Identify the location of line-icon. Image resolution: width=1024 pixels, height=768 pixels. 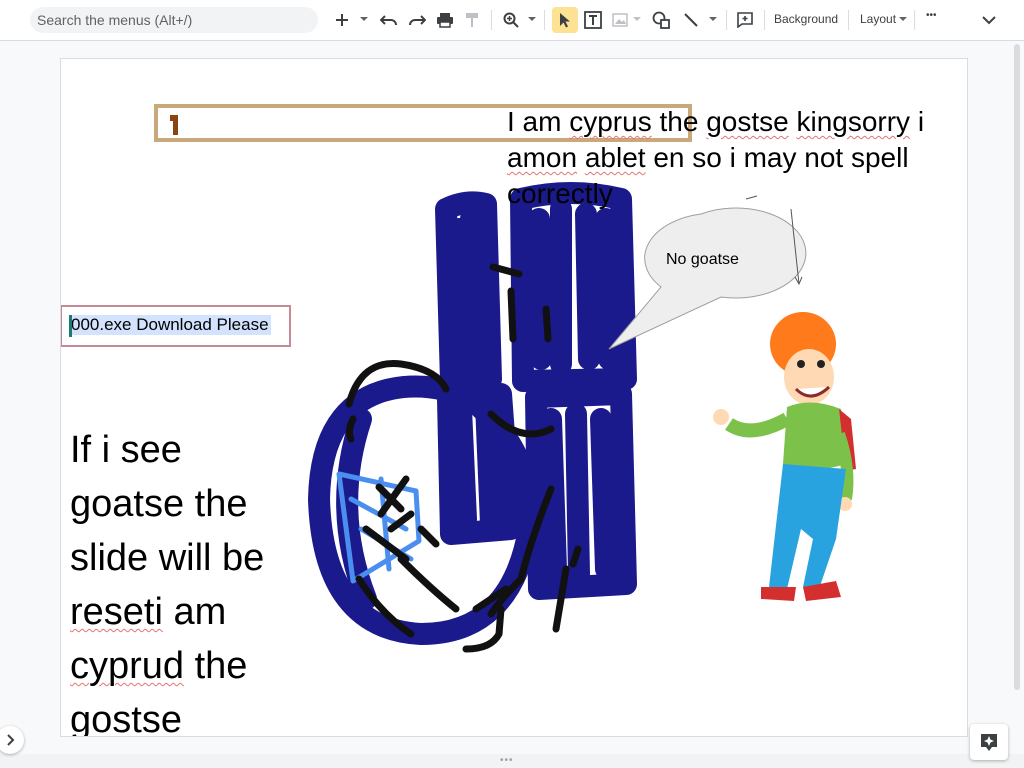
(691, 20).